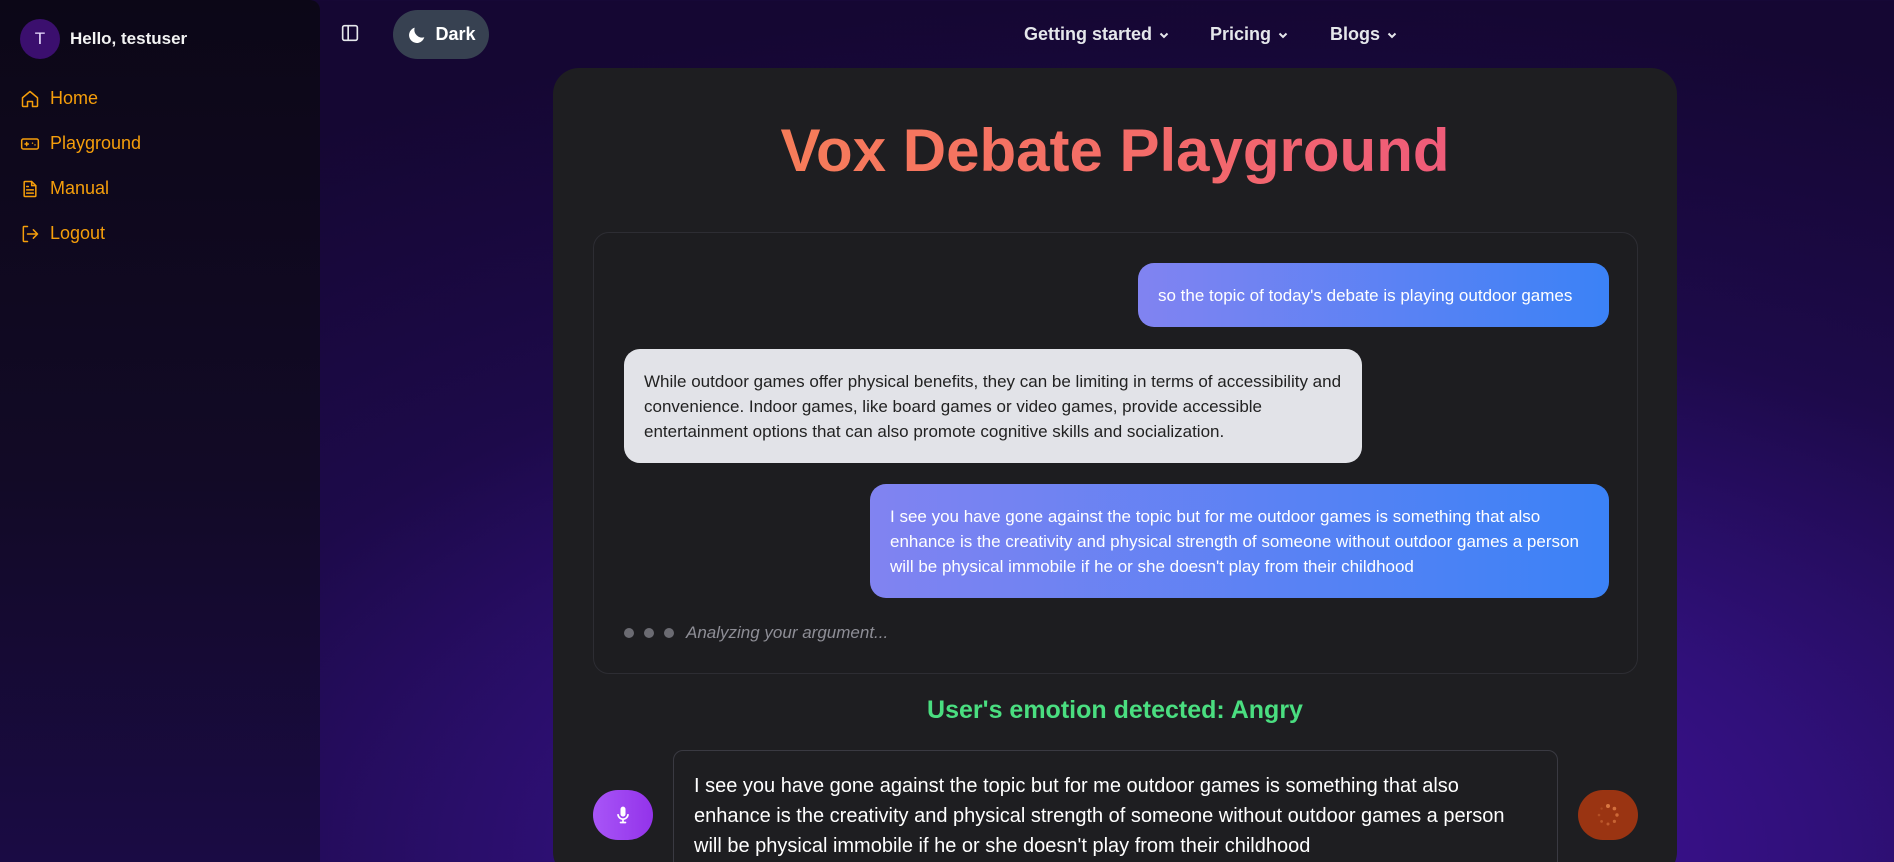  Describe the element at coordinates (1241, 34) in the screenshot. I see `nav-label: Pricing` at that location.